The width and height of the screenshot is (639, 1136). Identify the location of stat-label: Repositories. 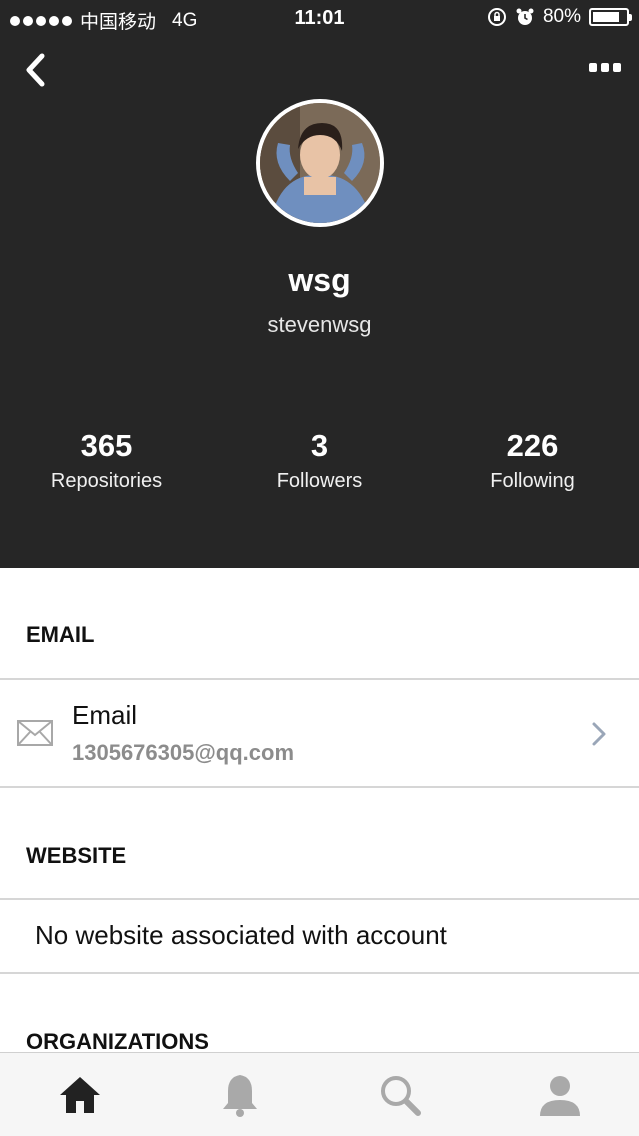
(106, 481).